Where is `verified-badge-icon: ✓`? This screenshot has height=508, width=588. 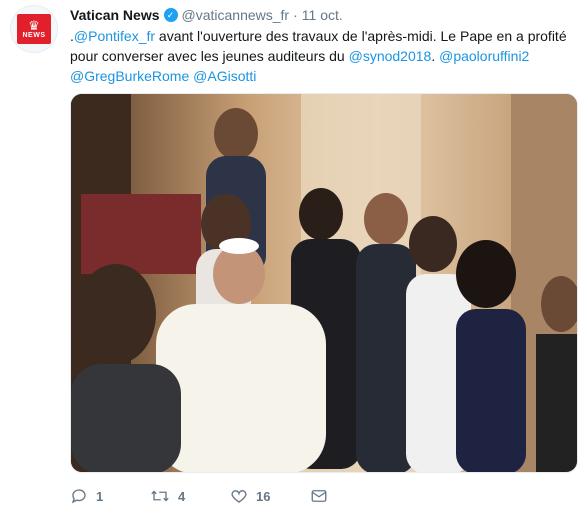 verified-badge-icon: ✓ is located at coordinates (170, 15).